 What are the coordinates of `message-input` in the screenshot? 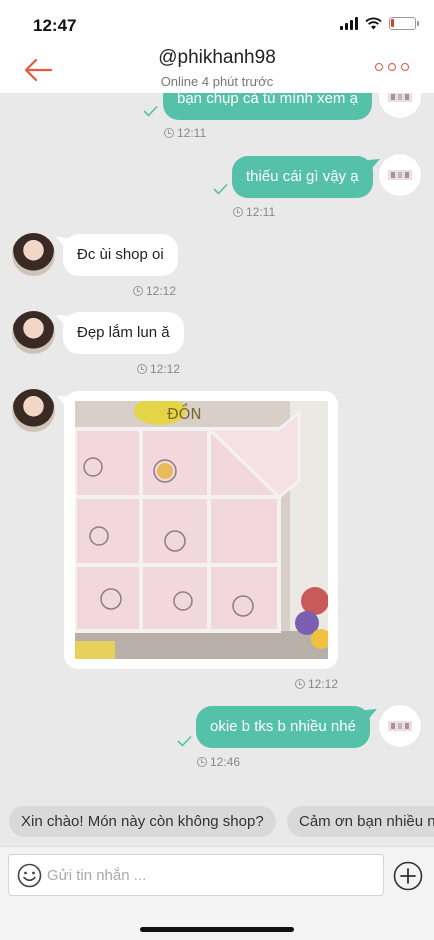 It's located at (212, 875).